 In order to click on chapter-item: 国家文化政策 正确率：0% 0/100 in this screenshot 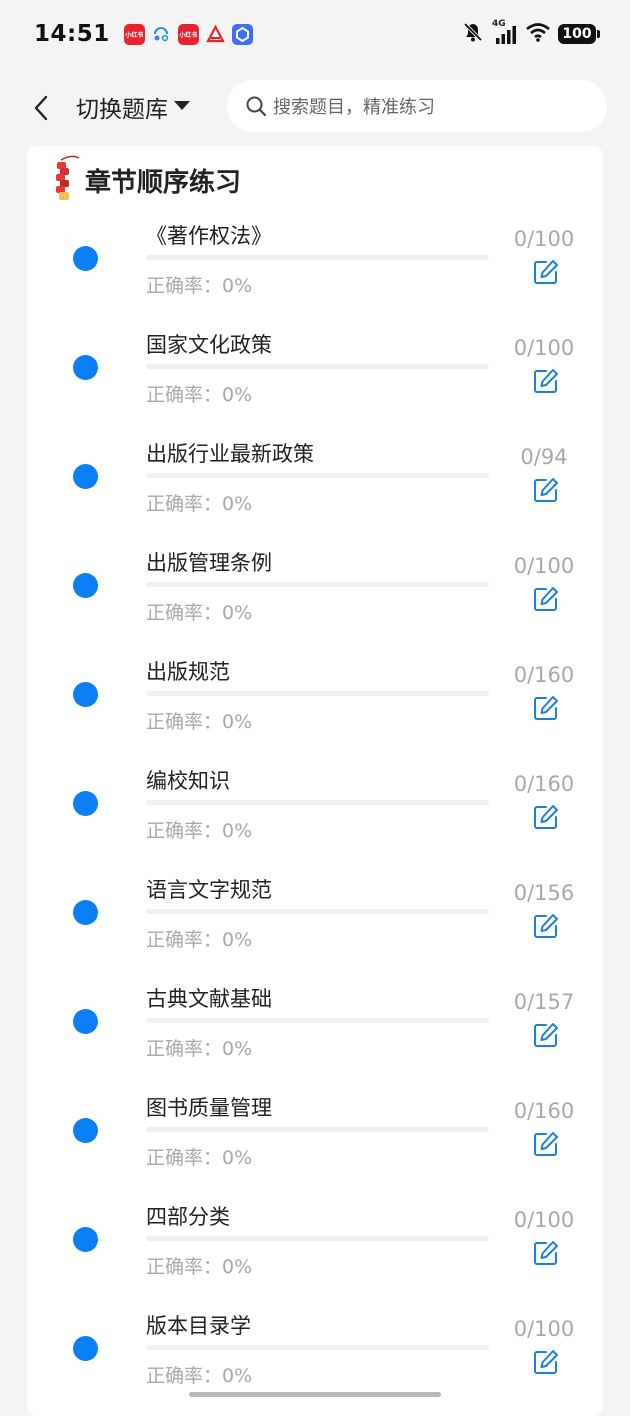, I will do `click(315, 379)`.